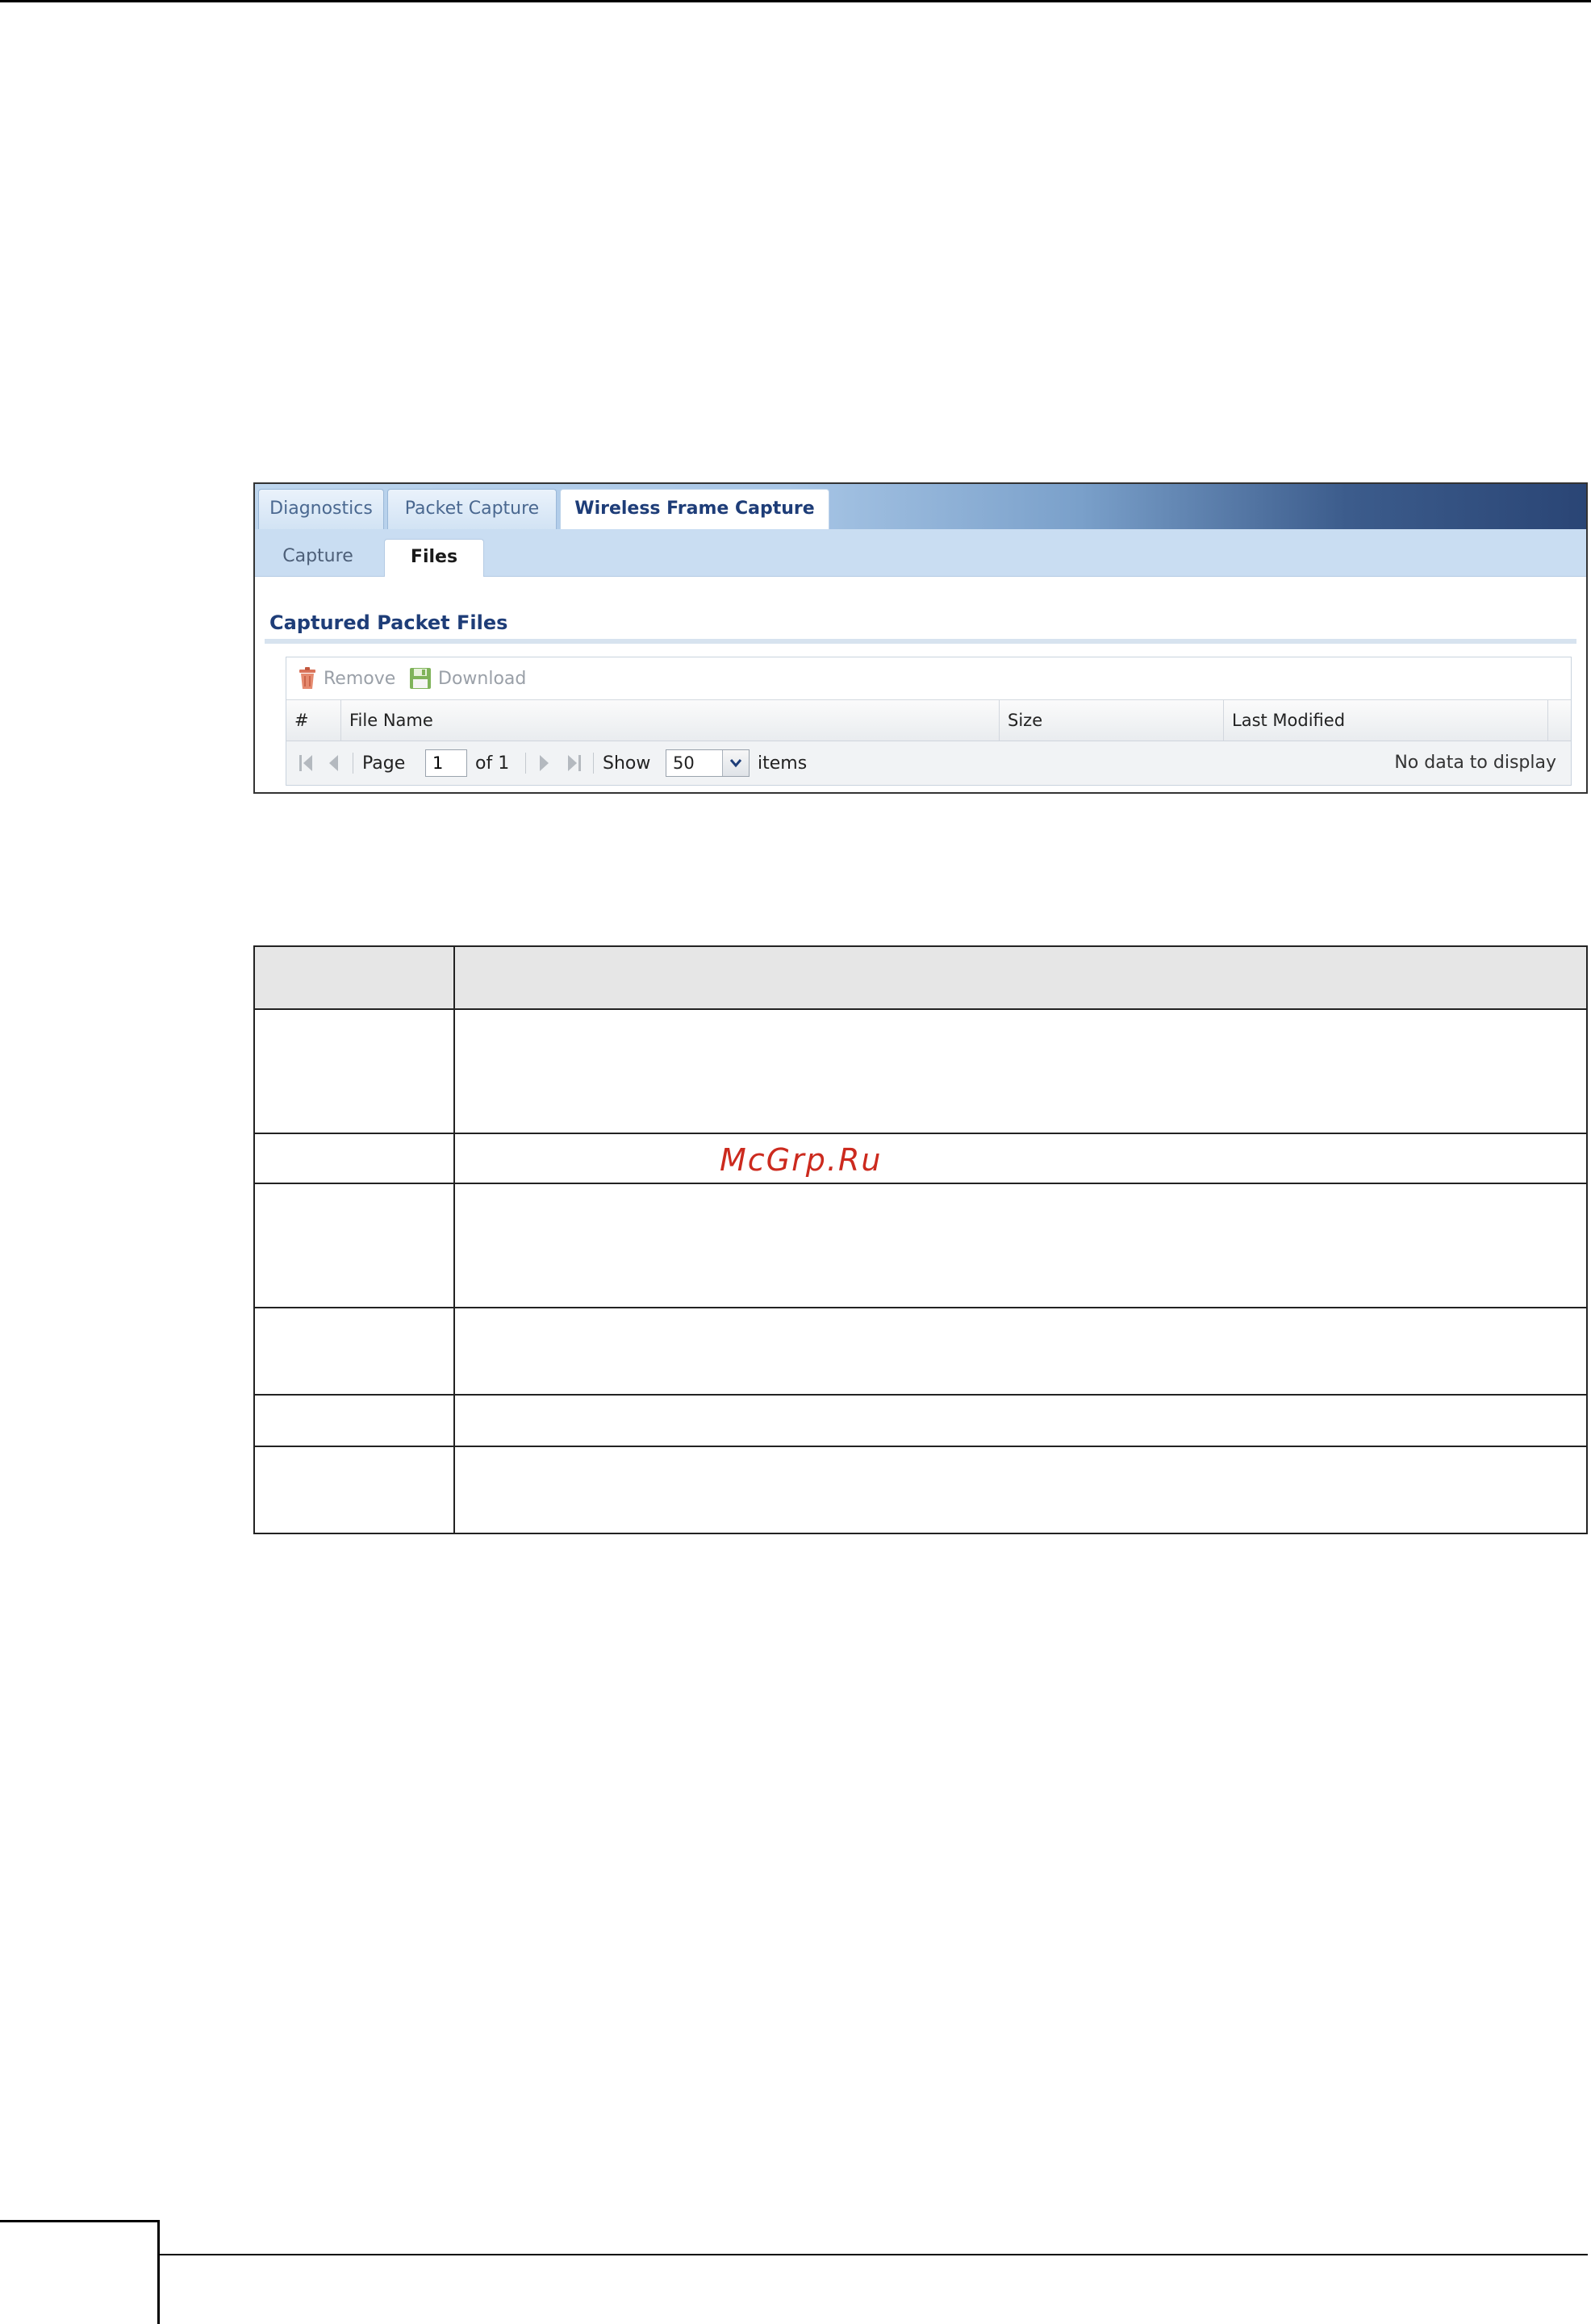 The width and height of the screenshot is (1591, 2324). Describe the element at coordinates (360, 678) in the screenshot. I see `remove-label: Remove` at that location.